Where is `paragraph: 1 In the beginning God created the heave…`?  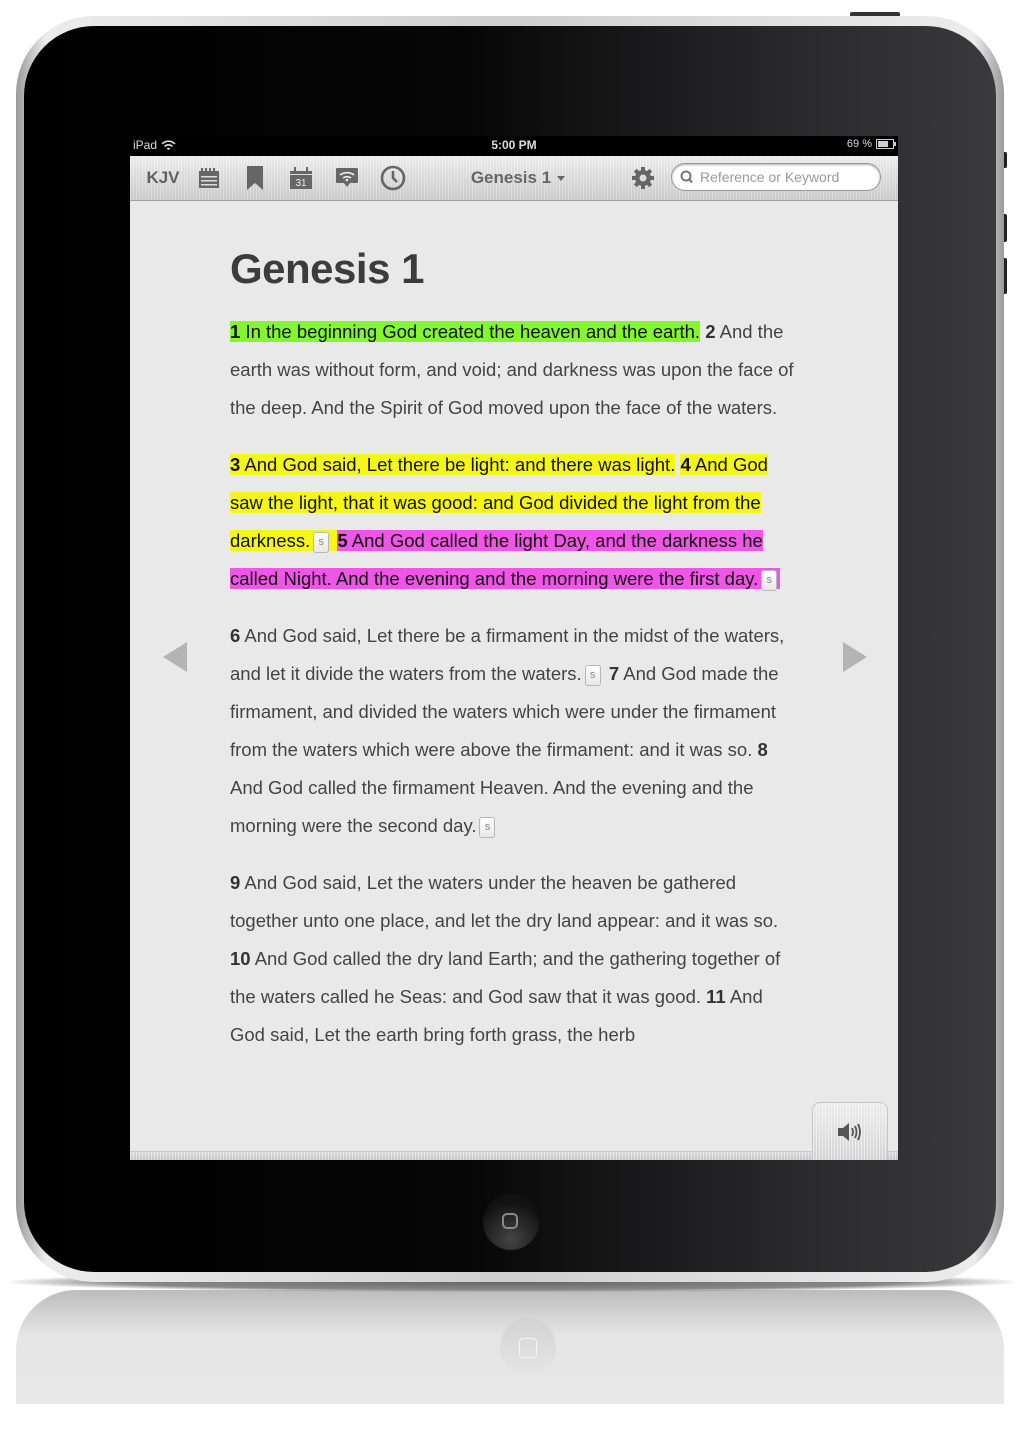
paragraph: 1 In the beginning God created the heave… is located at coordinates (516, 370).